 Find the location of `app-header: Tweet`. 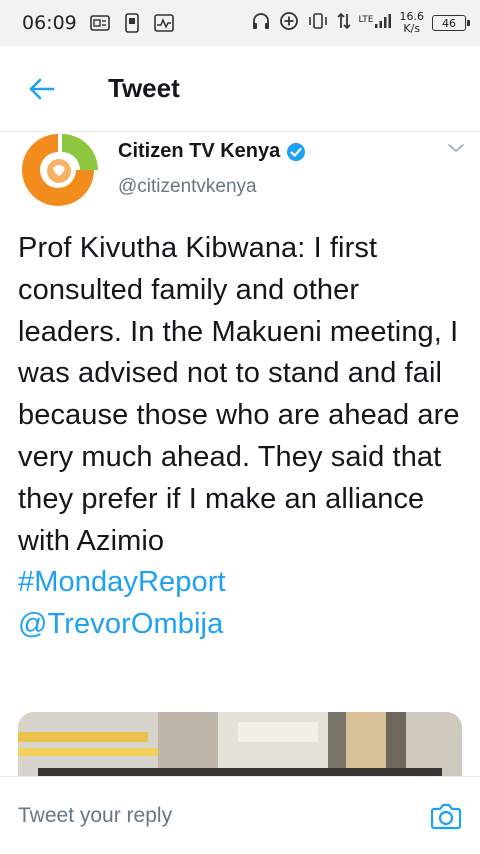

app-header: Tweet is located at coordinates (240, 89).